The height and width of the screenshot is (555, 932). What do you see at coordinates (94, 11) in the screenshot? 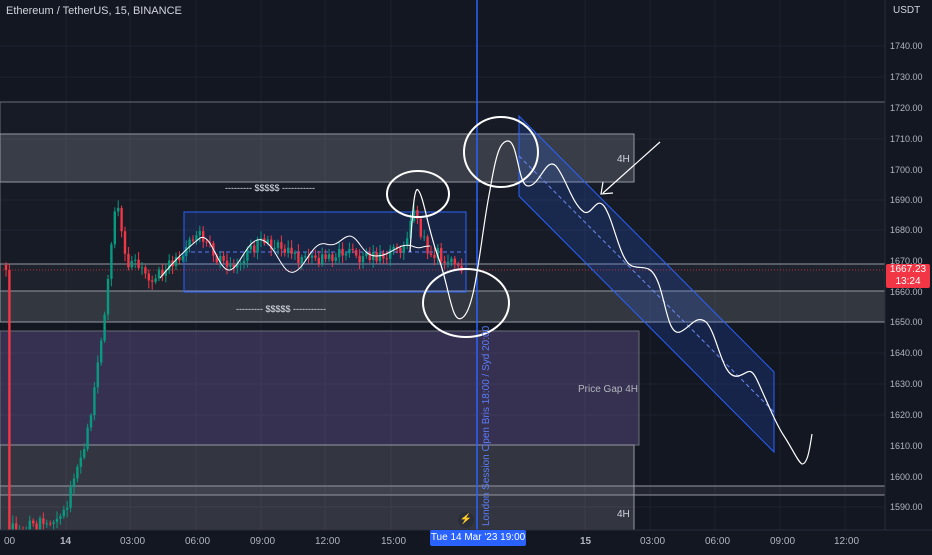
I see `symbol-title: Ethereum / TetherUS, 15, BINANCE` at bounding box center [94, 11].